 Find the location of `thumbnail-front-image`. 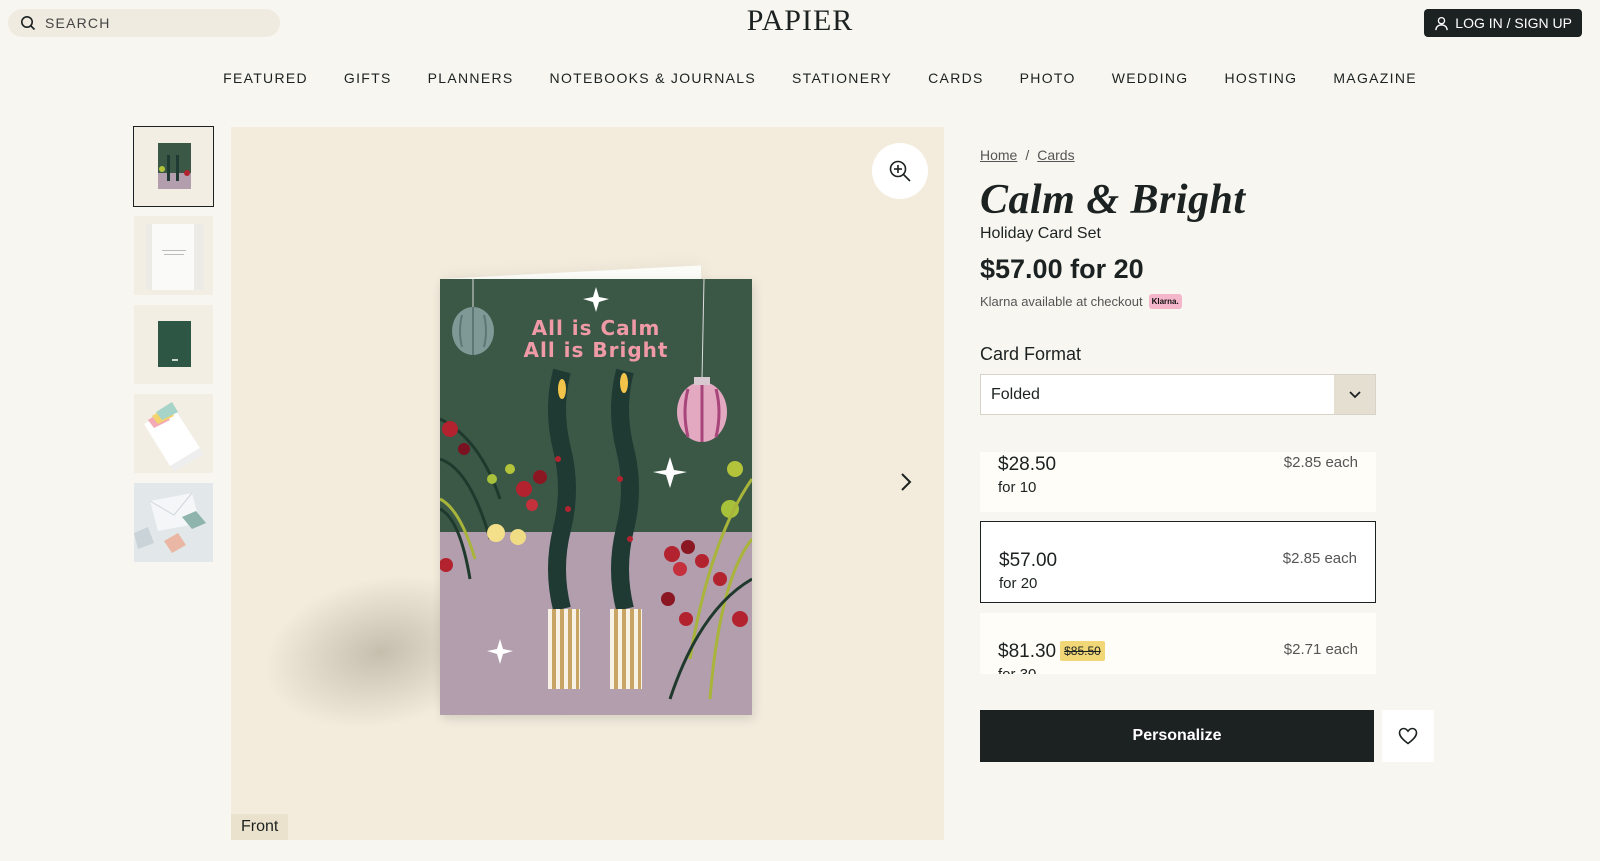

thumbnail-front-image is located at coordinates (174, 166).